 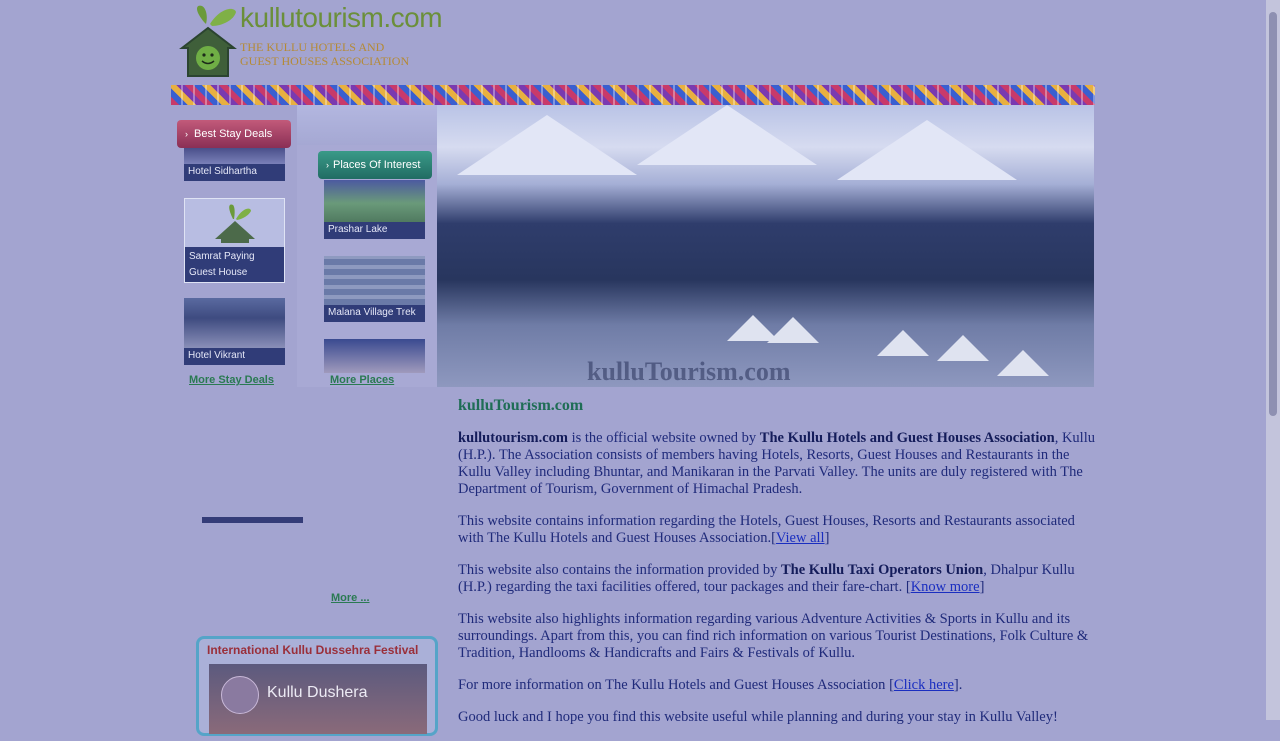 I want to click on place-card: Malana Village Trek, so click(x=374, y=289).